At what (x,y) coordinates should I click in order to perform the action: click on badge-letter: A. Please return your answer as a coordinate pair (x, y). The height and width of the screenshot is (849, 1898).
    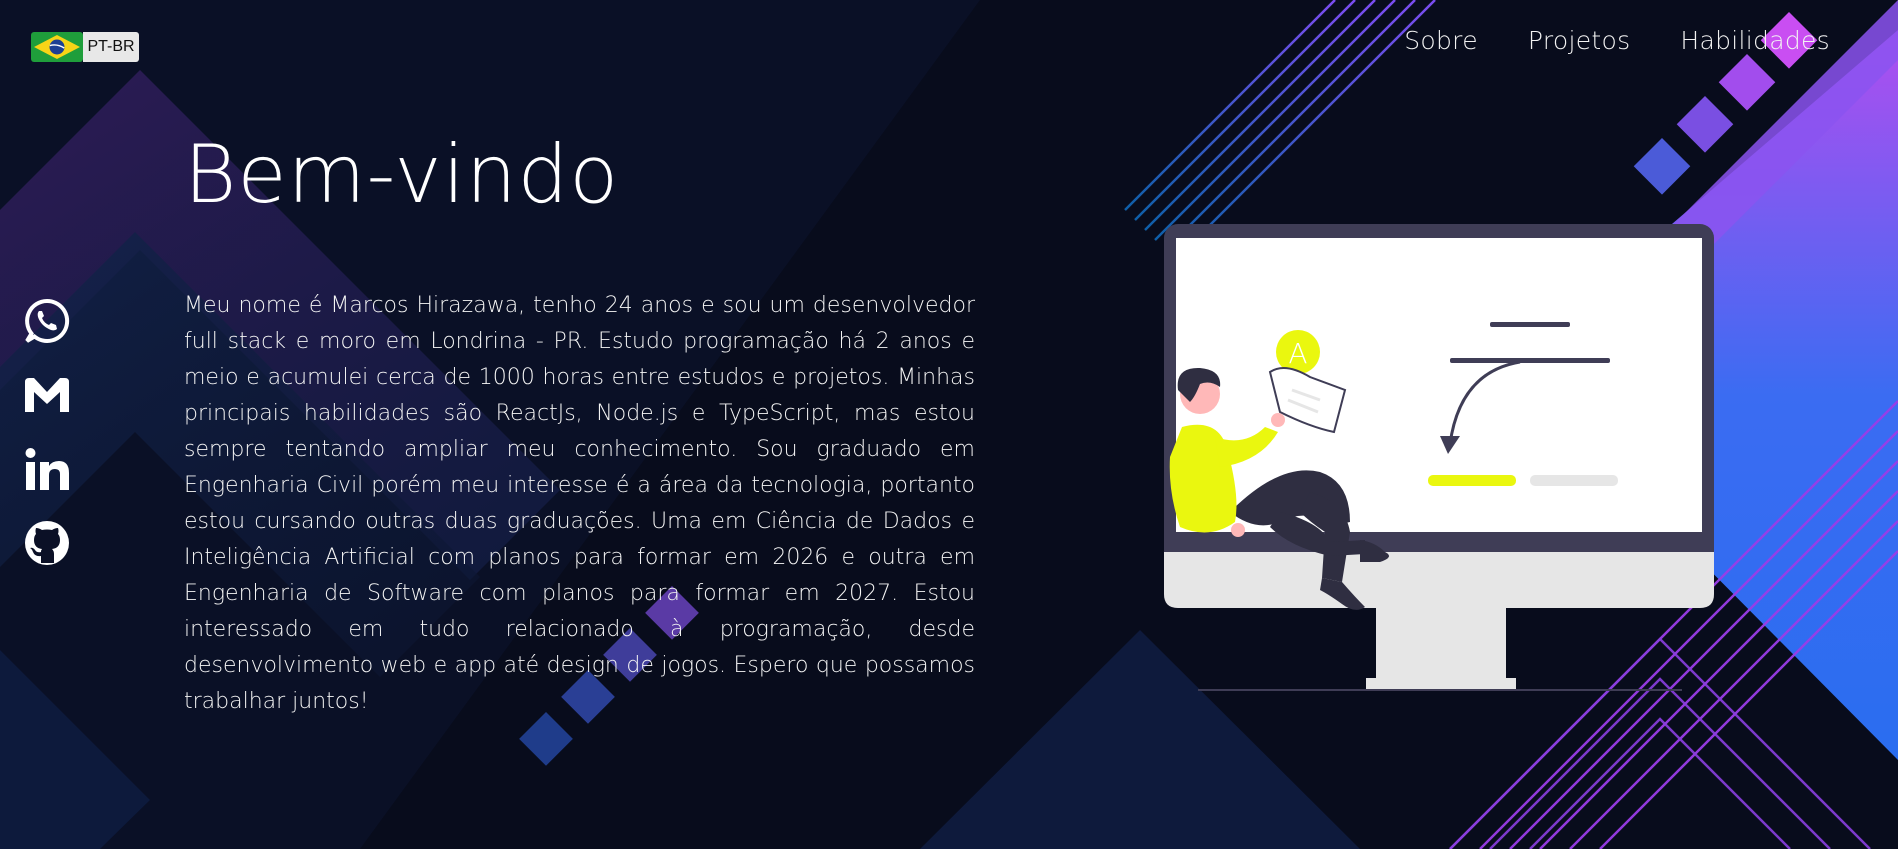
    Looking at the image, I should click on (1297, 353).